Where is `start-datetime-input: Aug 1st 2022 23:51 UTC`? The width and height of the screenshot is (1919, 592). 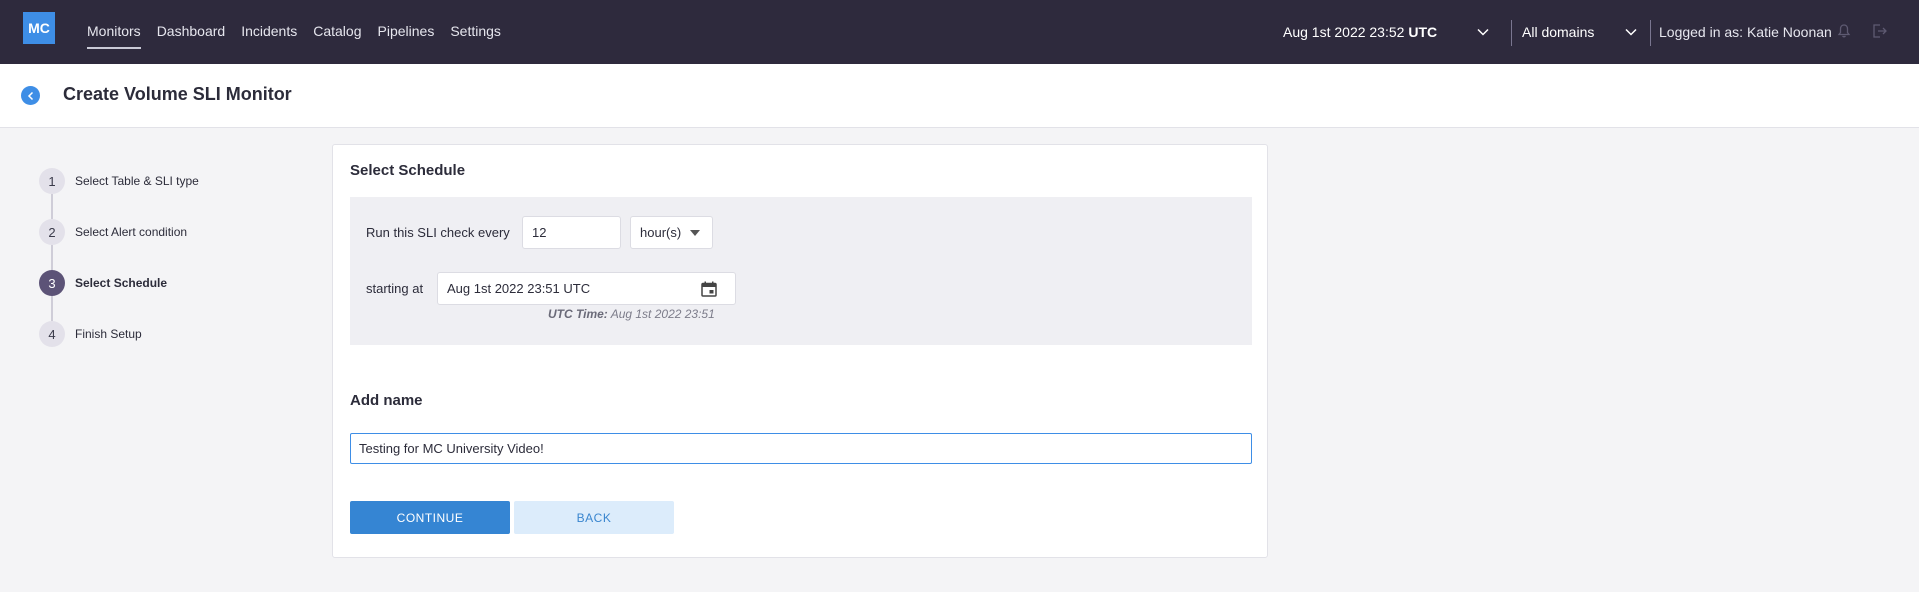 start-datetime-input: Aug 1st 2022 23:51 UTC is located at coordinates (586, 288).